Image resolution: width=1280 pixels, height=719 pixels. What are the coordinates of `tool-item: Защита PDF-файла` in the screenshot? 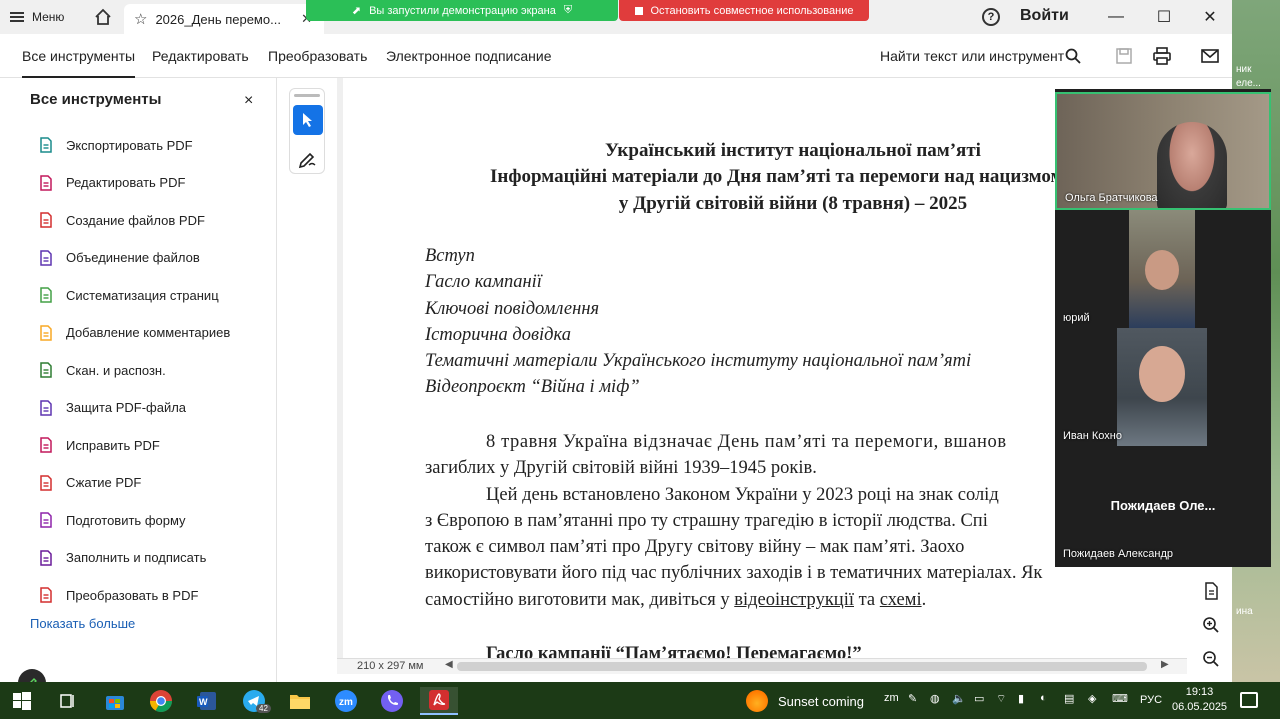 It's located at (112, 408).